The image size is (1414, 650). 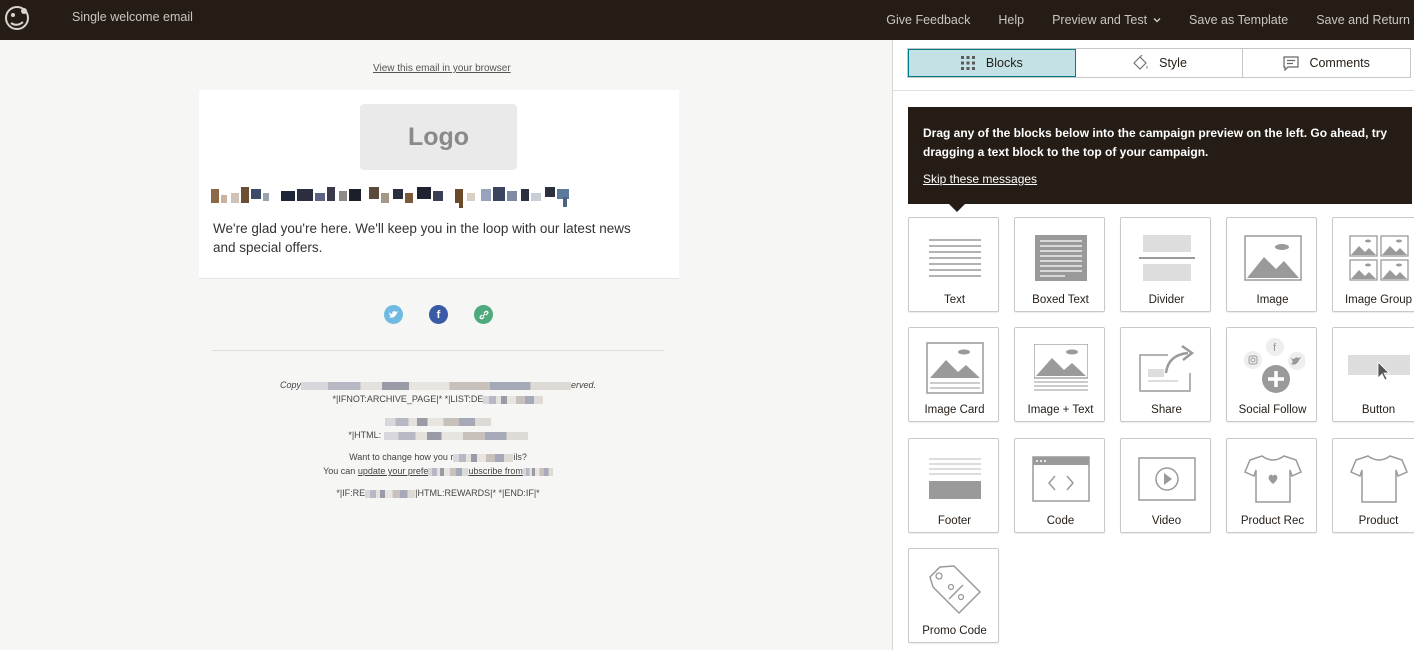 I want to click on block-divider: Divider, so click(x=1165, y=264).